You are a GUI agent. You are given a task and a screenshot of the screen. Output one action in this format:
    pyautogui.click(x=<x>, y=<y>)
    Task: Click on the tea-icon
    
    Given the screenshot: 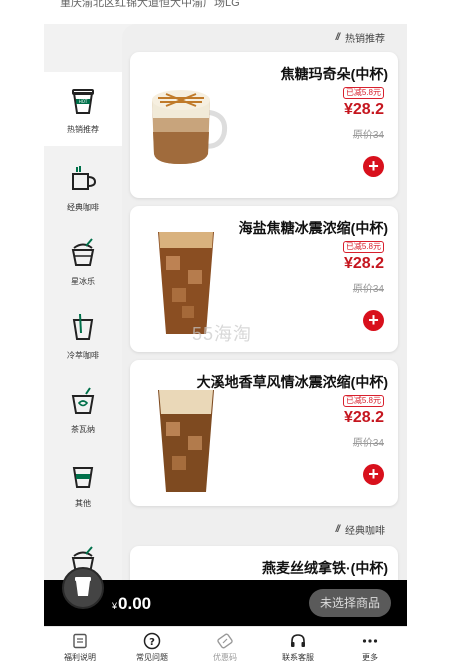 What is the action you would take?
    pyautogui.click(x=83, y=401)
    